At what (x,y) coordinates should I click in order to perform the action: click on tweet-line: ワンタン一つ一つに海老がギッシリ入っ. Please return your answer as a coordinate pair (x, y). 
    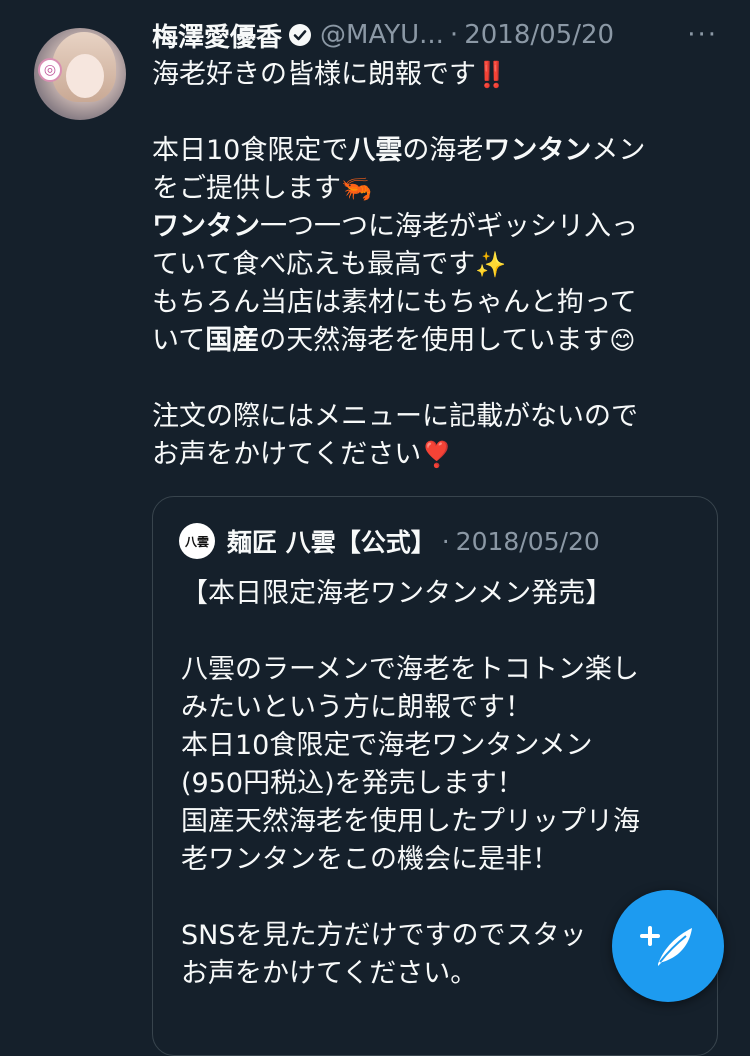
    Looking at the image, I should click on (395, 226).